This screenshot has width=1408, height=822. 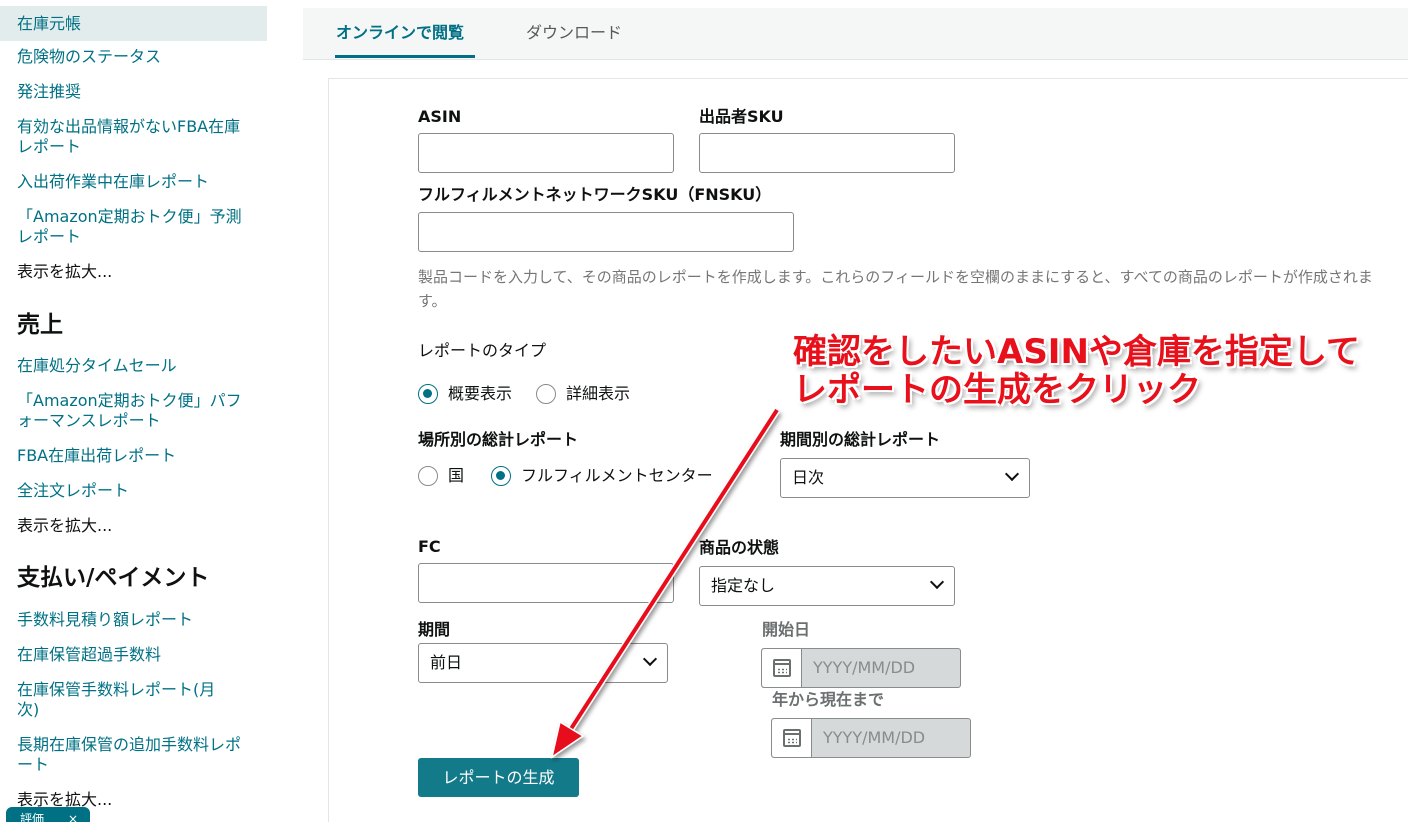 I want to click on annotation-text: 確認をしたいASINや倉庫を指定して レポートの生成をクリック, so click(x=1076, y=371).